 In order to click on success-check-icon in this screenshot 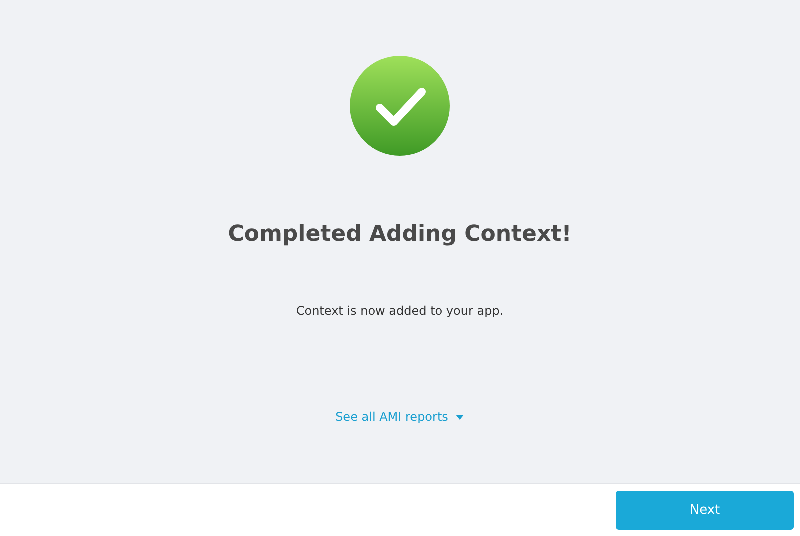, I will do `click(400, 106)`.